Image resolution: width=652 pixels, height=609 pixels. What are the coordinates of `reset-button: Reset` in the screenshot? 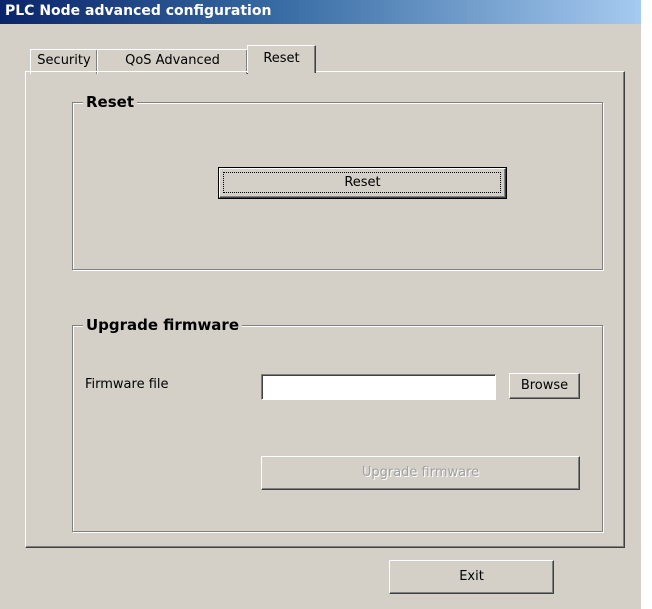 It's located at (362, 183).